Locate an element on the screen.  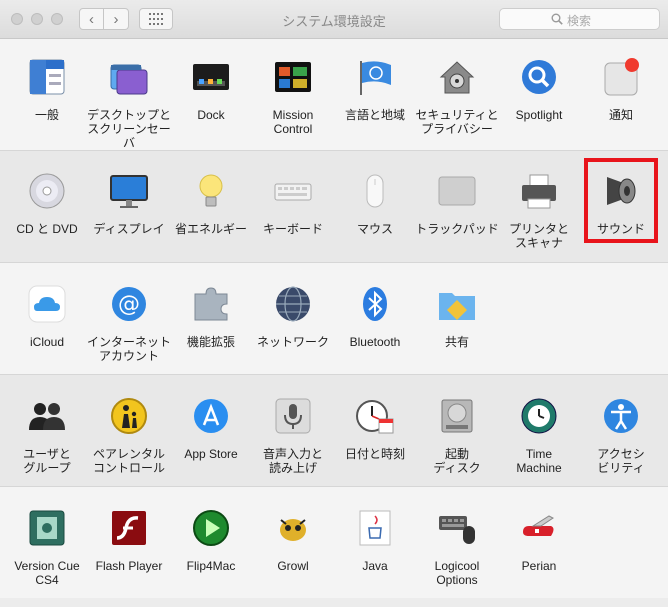
back-button: ‹ is located at coordinates (91, 19).